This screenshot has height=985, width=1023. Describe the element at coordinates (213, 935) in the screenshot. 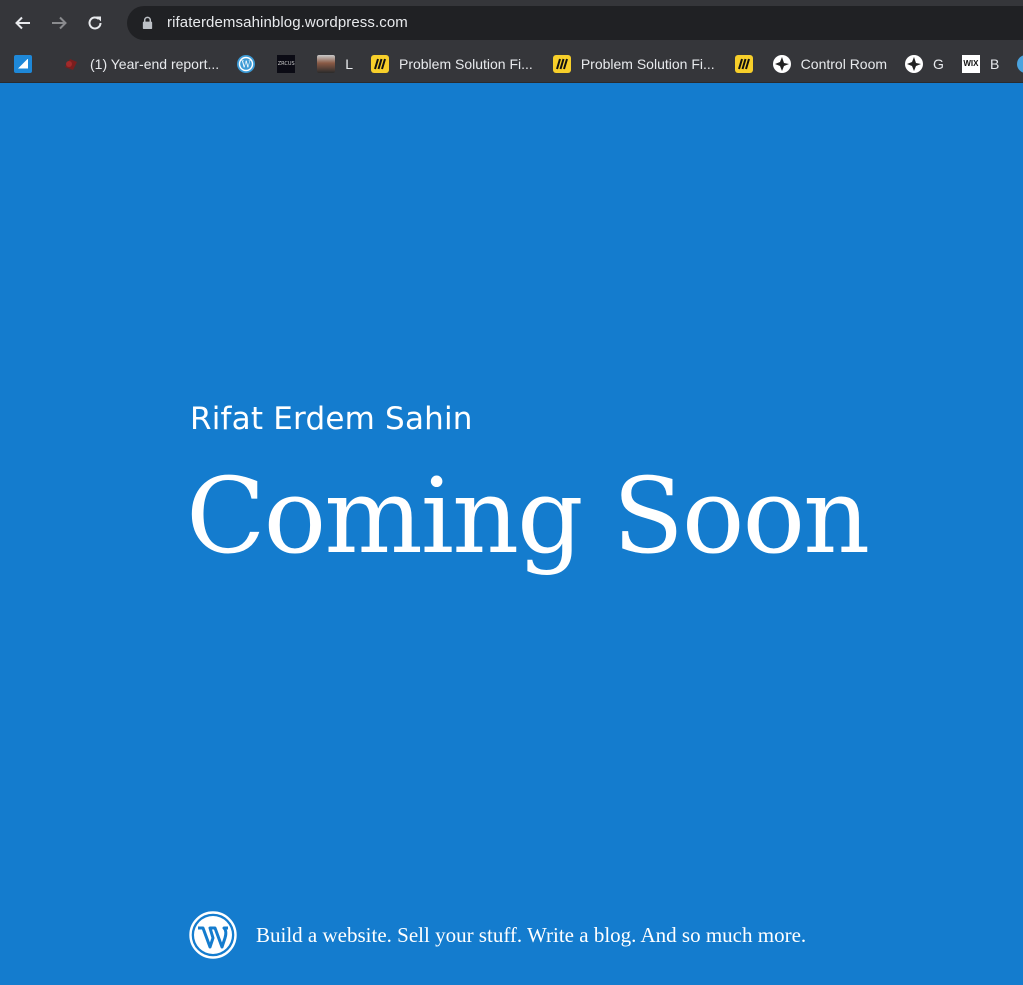

I see `wordpress-logo-icon` at that location.